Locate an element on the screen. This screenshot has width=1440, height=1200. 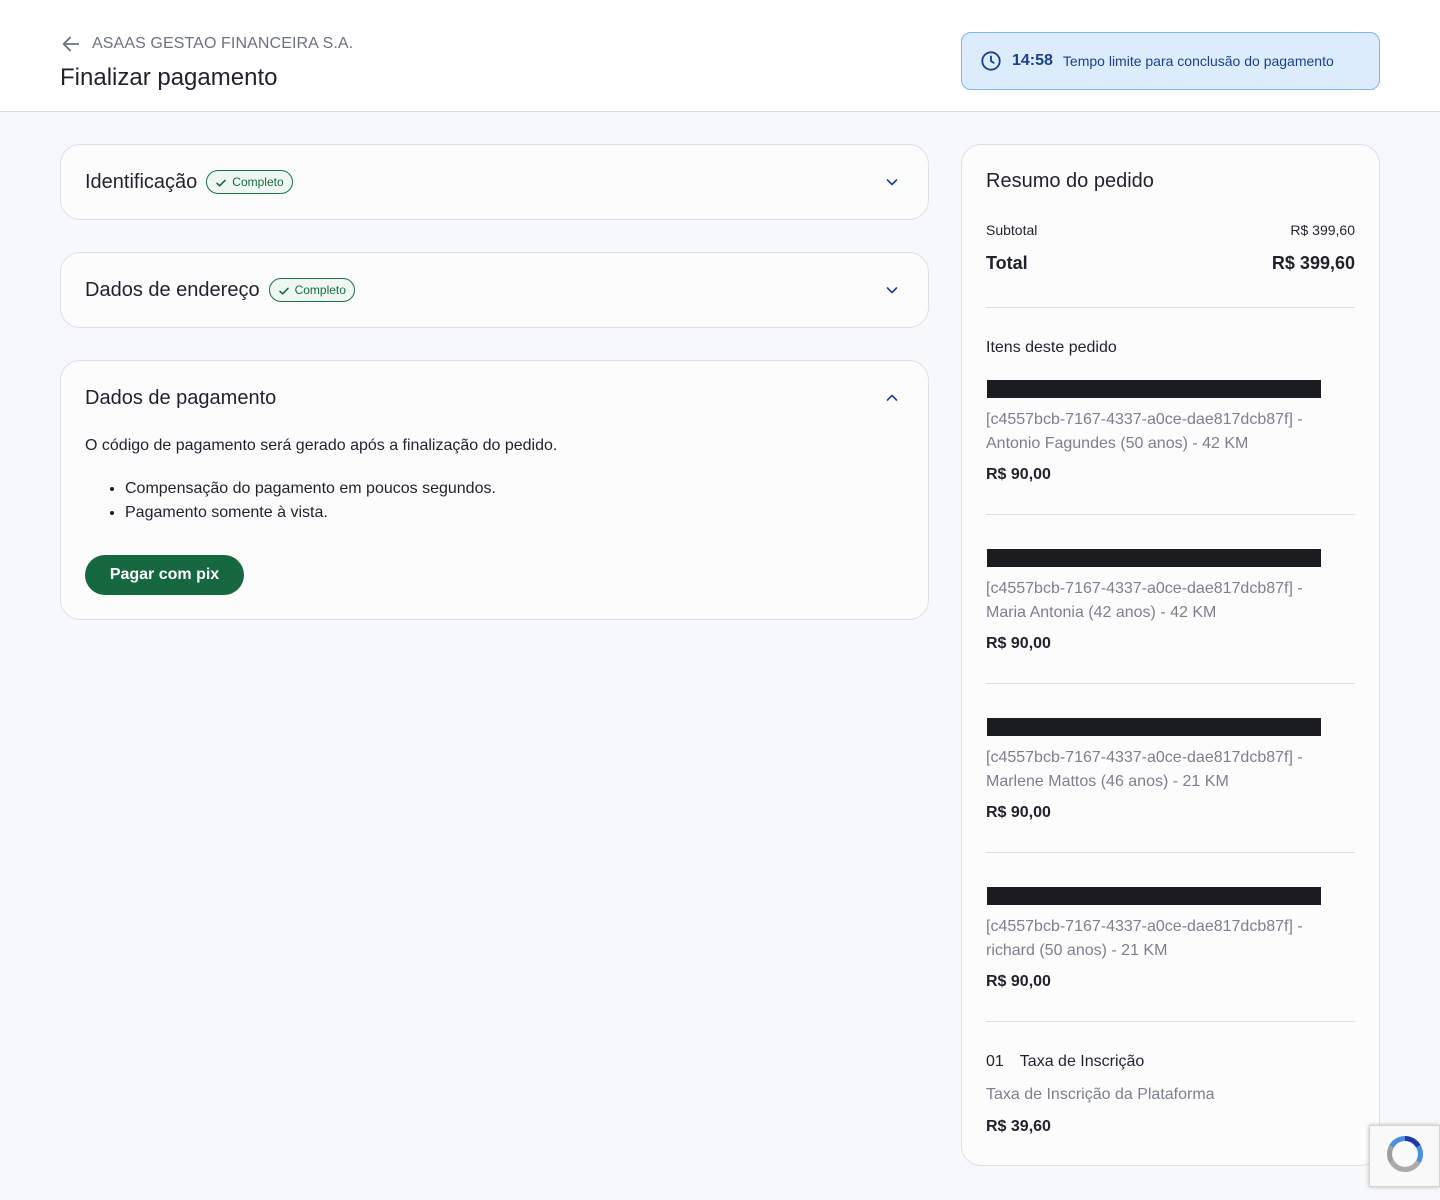
subtotal-value: R$ 399,60 is located at coordinates (1322, 230).